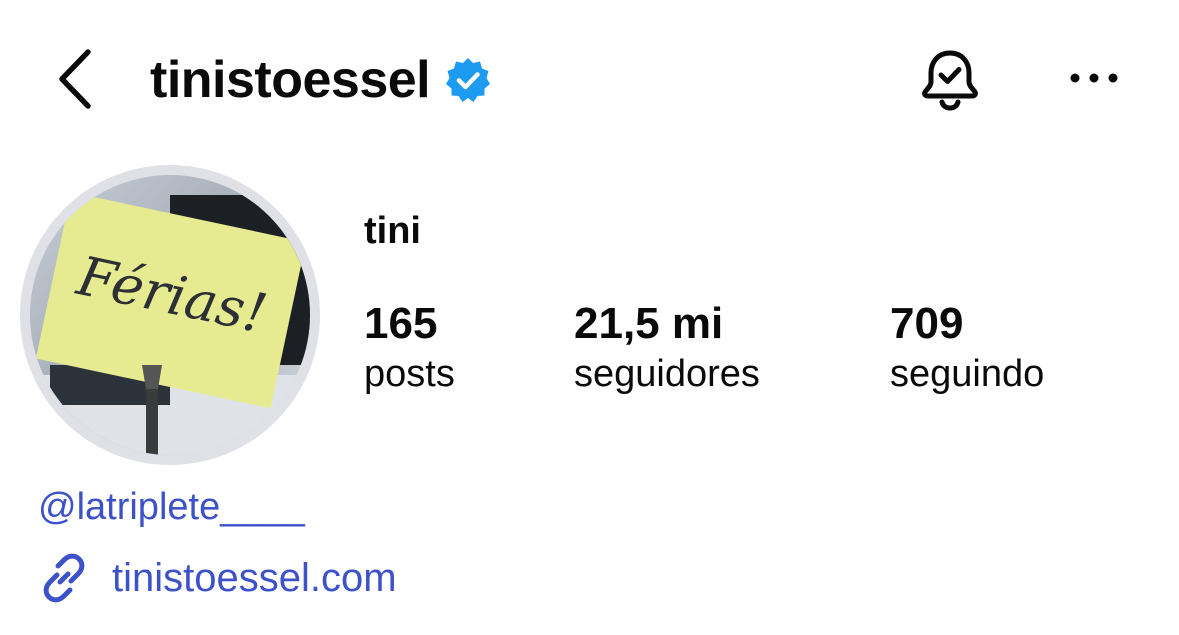  I want to click on profile-username: tinistoessel, so click(290, 80).